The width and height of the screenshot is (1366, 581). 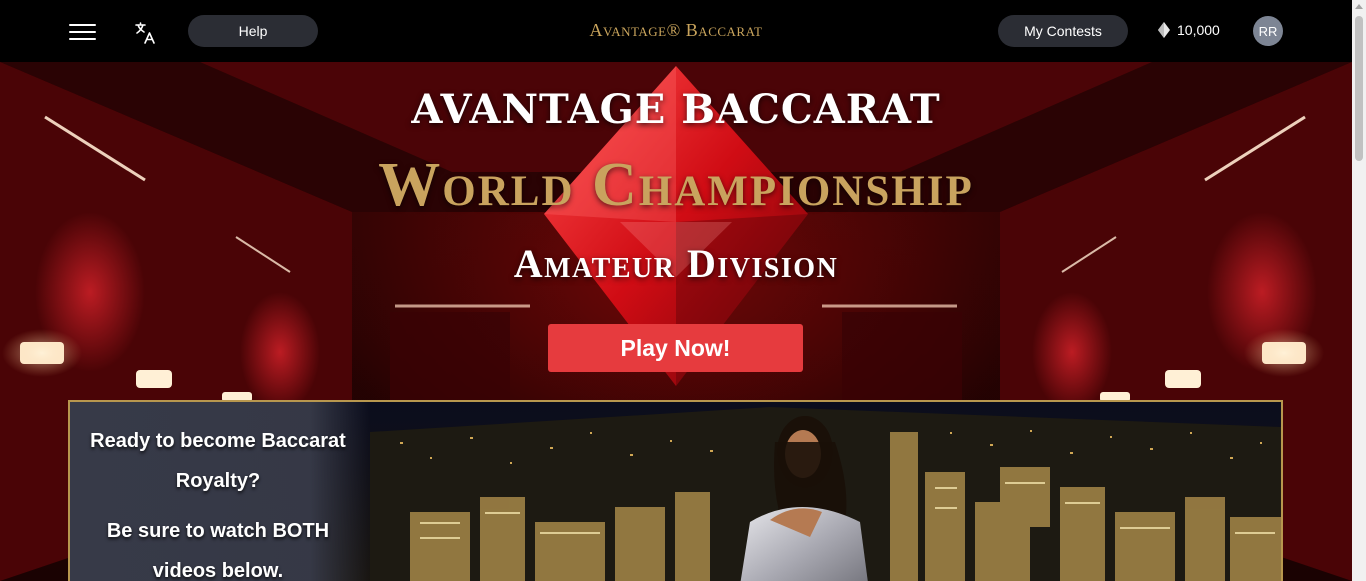 What do you see at coordinates (1359, 88) in the screenshot?
I see `scrollbar-thumb` at bounding box center [1359, 88].